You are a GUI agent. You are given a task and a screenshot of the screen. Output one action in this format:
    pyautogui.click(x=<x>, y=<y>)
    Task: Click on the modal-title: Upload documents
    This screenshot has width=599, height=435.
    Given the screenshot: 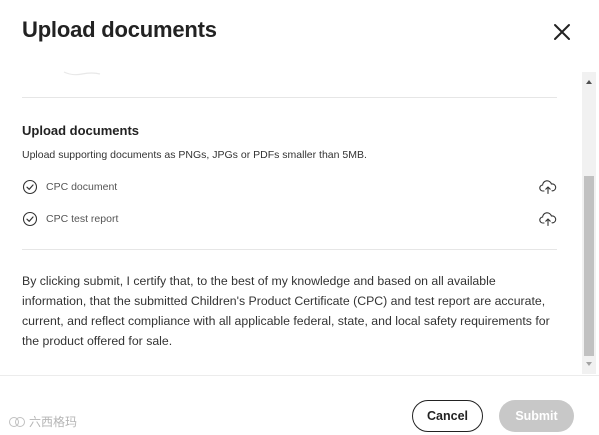 What is the action you would take?
    pyautogui.click(x=119, y=29)
    